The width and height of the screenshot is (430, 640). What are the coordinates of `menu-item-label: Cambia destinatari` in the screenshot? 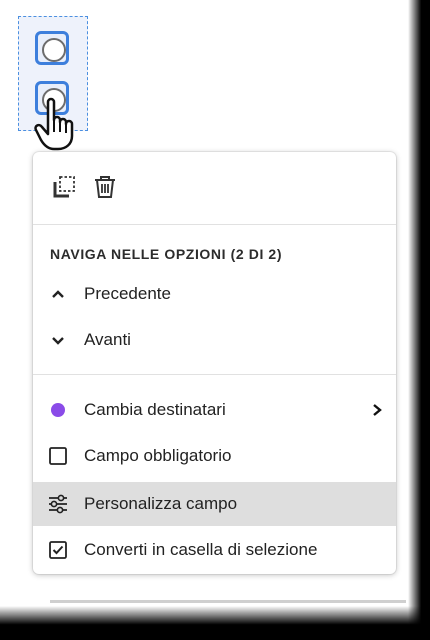 It's located at (155, 409).